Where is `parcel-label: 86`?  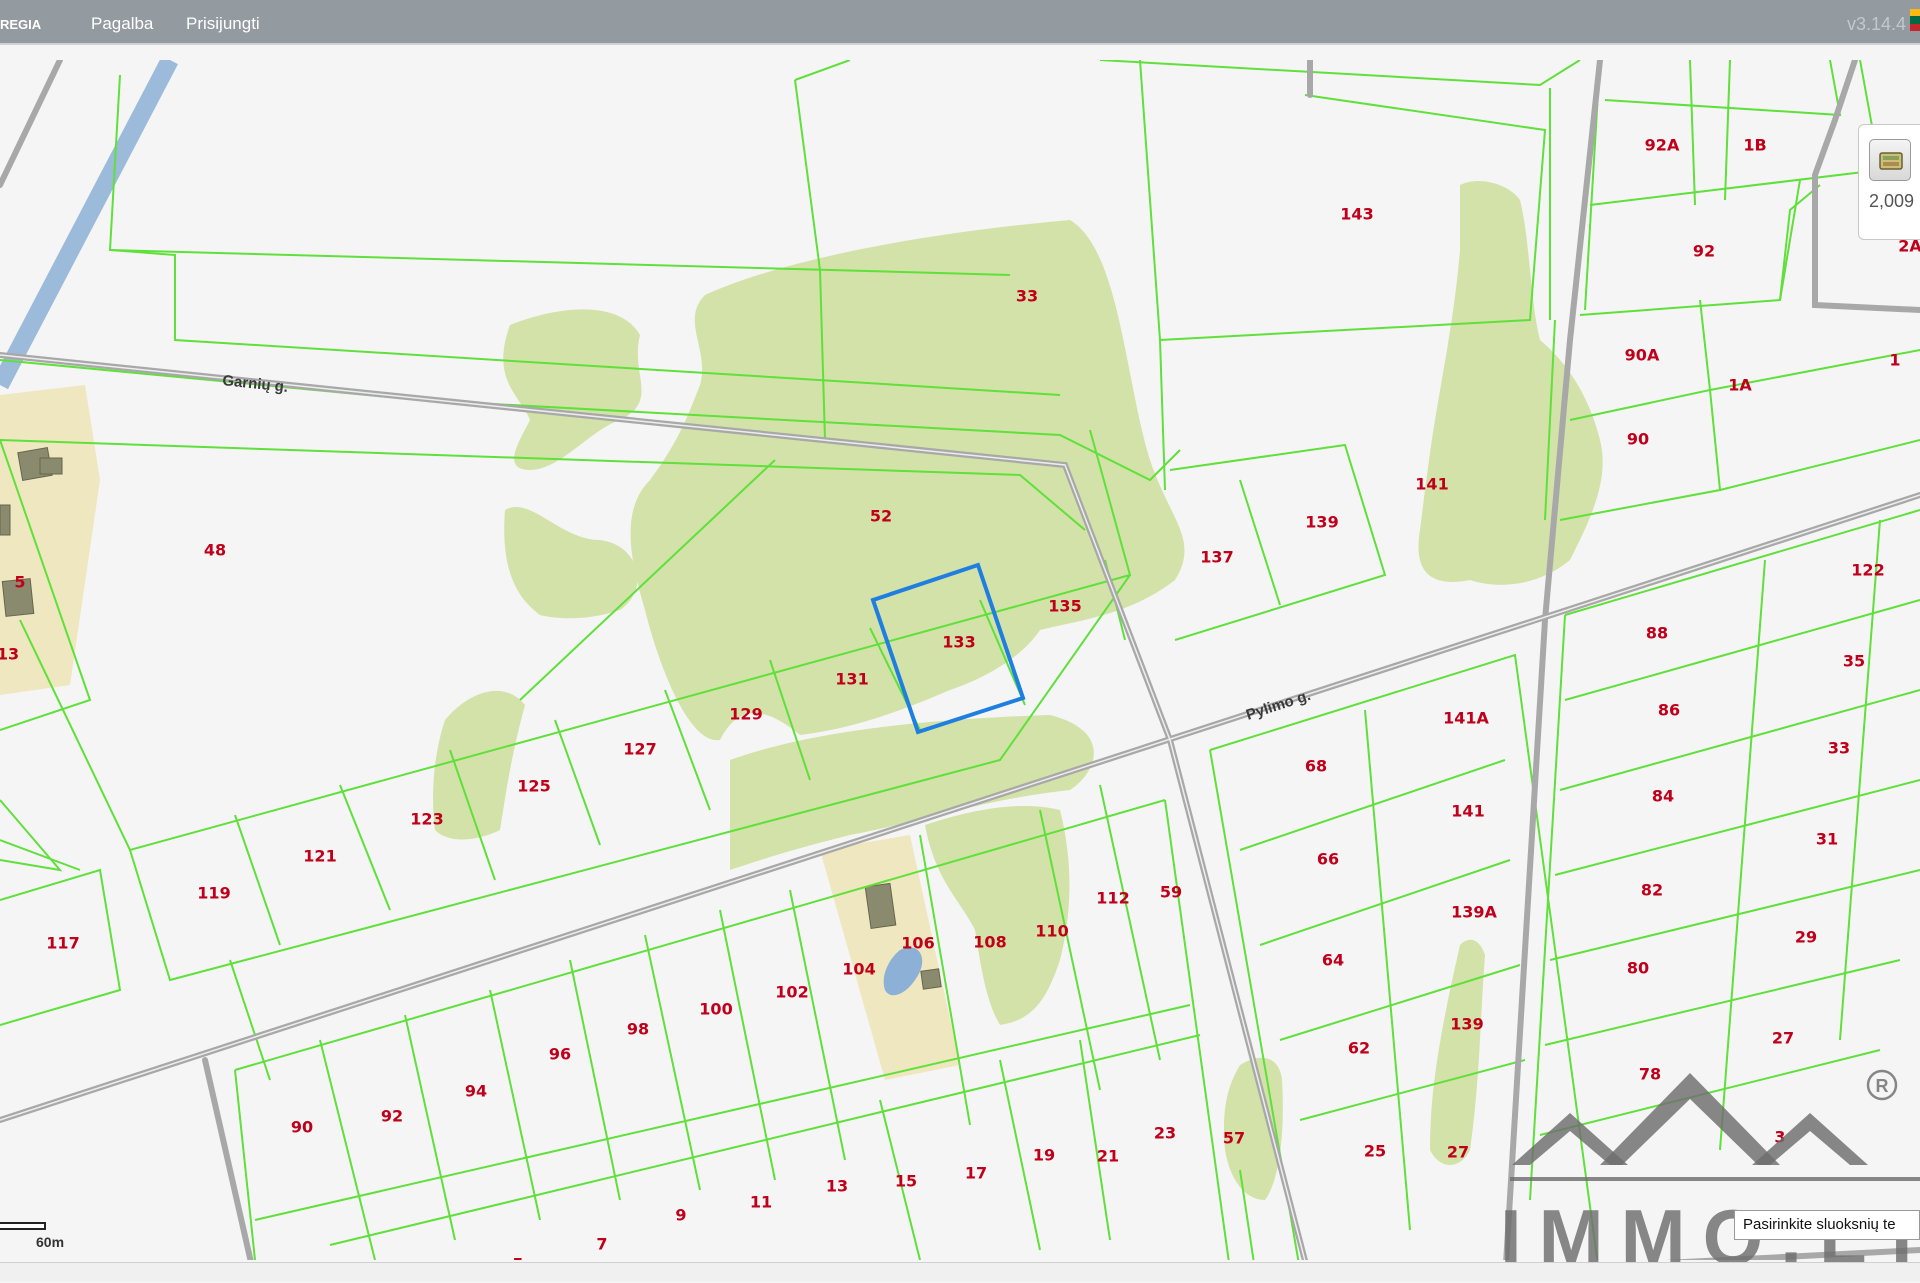 parcel-label: 86 is located at coordinates (1669, 710).